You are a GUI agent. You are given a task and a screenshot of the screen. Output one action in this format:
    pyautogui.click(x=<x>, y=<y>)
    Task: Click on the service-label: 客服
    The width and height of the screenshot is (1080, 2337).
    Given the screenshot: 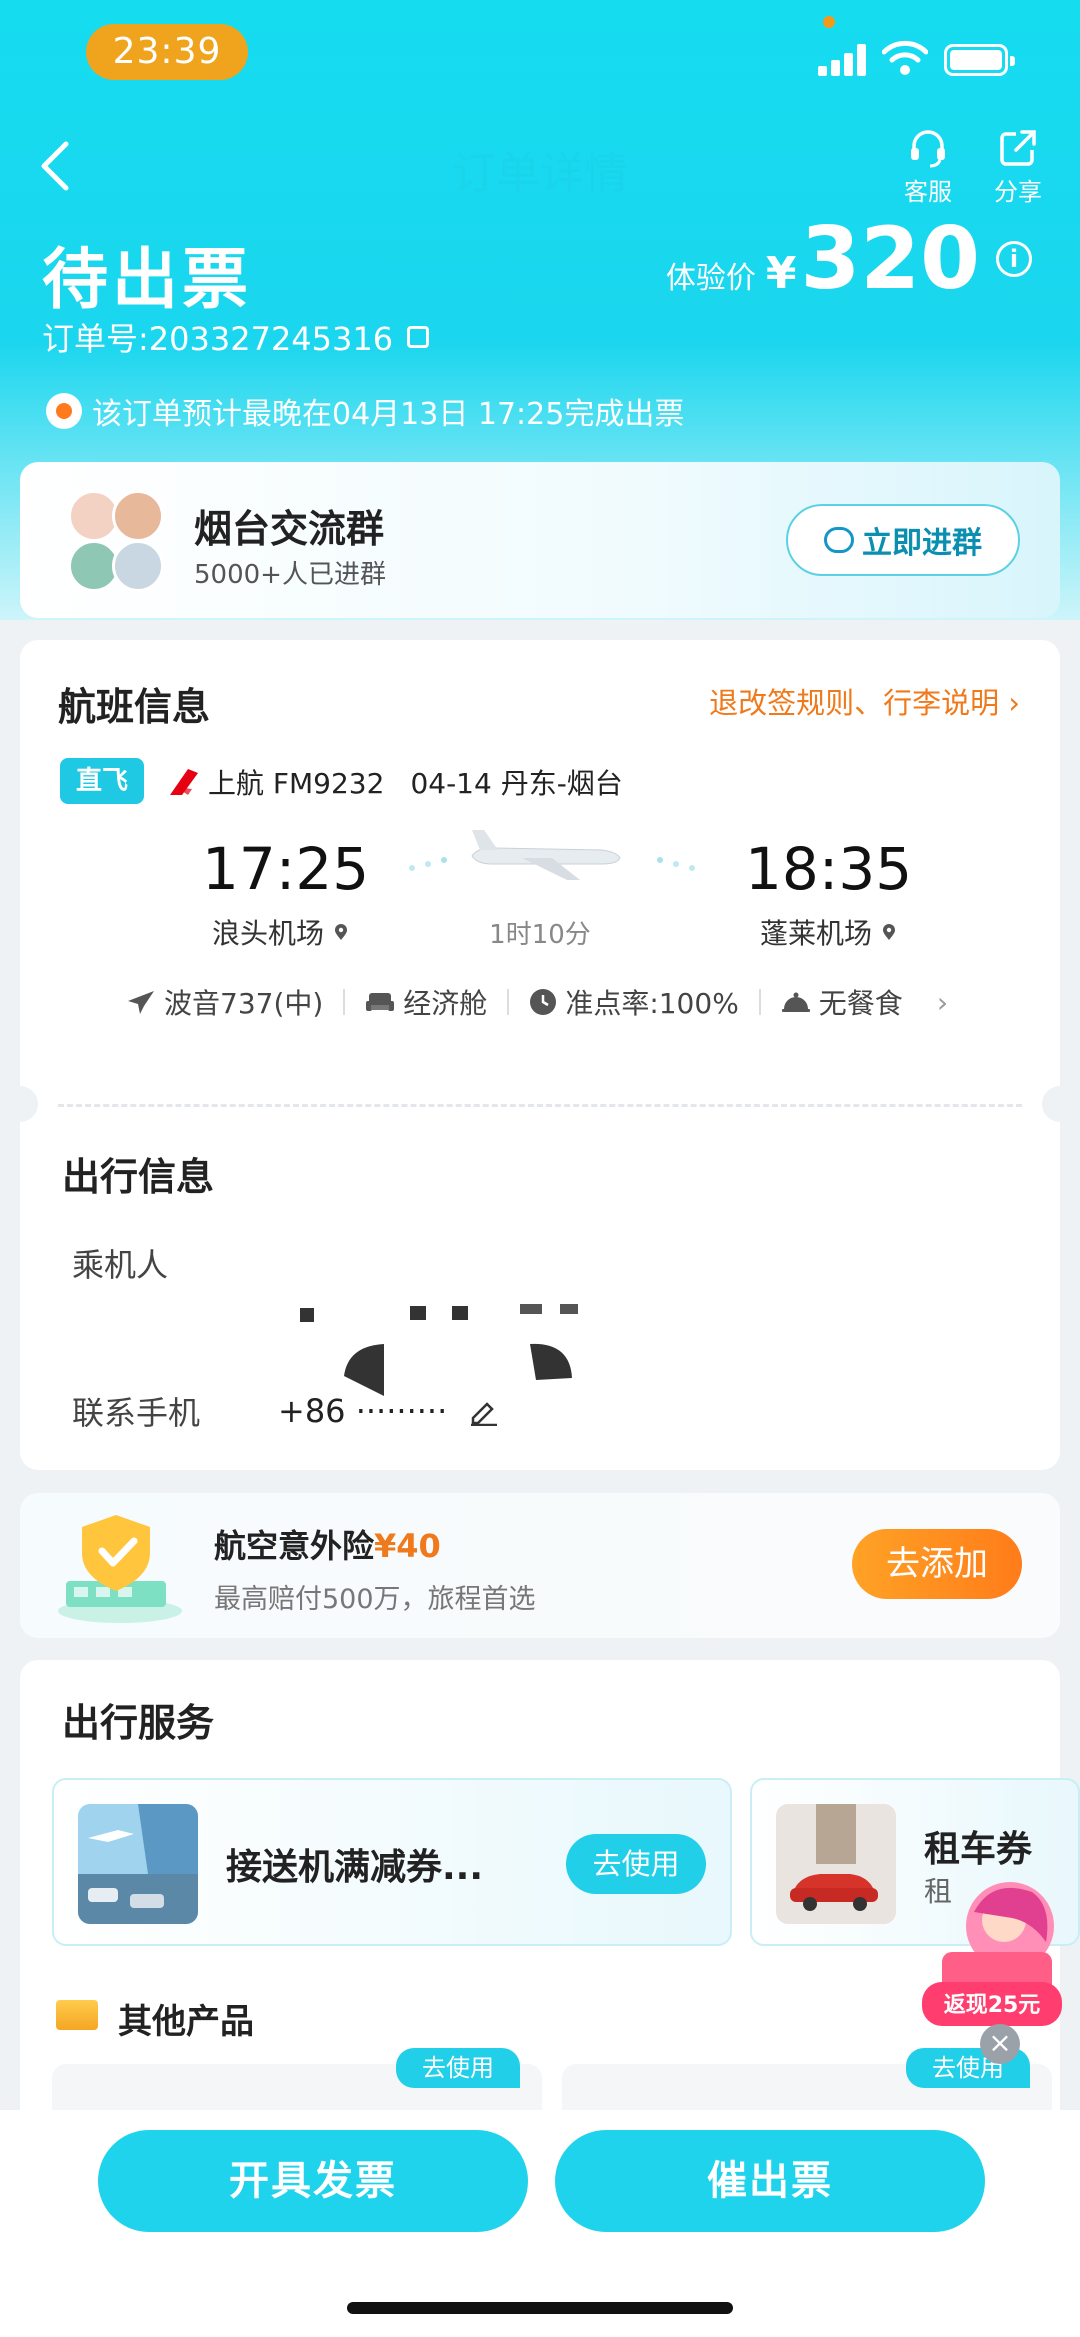 What is the action you would take?
    pyautogui.click(x=928, y=192)
    